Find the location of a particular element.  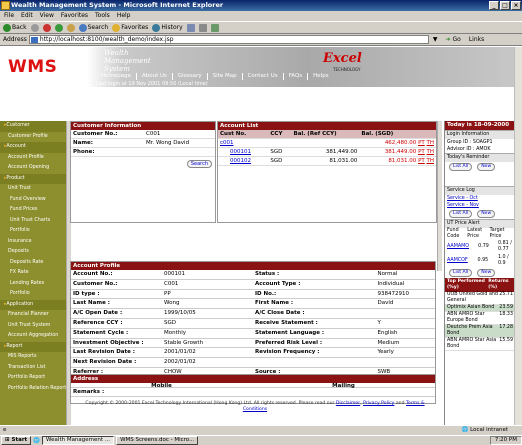

nav-item: Customer is located at coordinates (33, 126).